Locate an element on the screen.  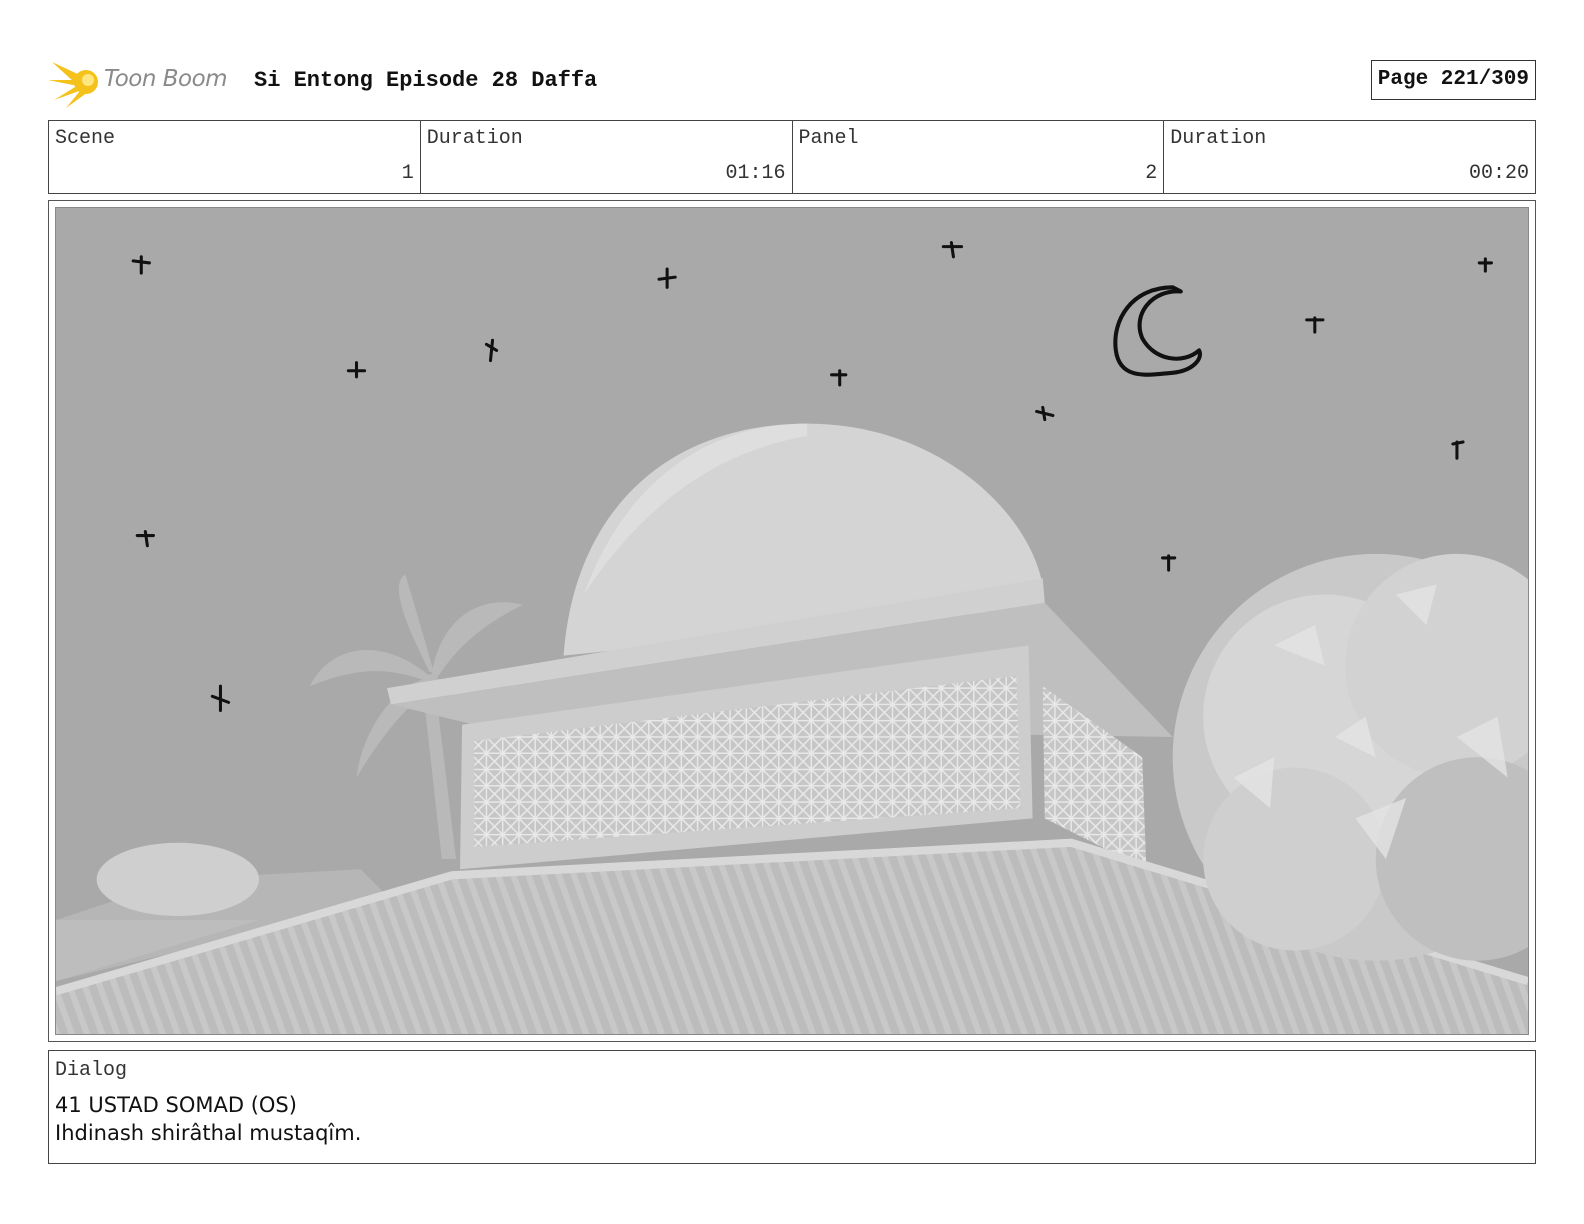
panel-value: 2 is located at coordinates (1151, 173).